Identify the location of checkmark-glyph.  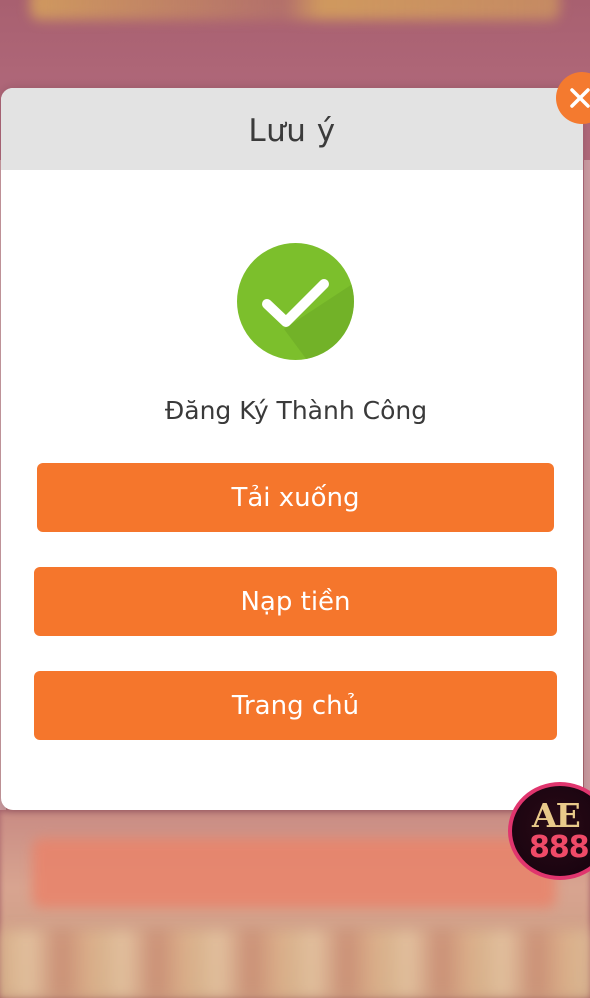
(308, 319).